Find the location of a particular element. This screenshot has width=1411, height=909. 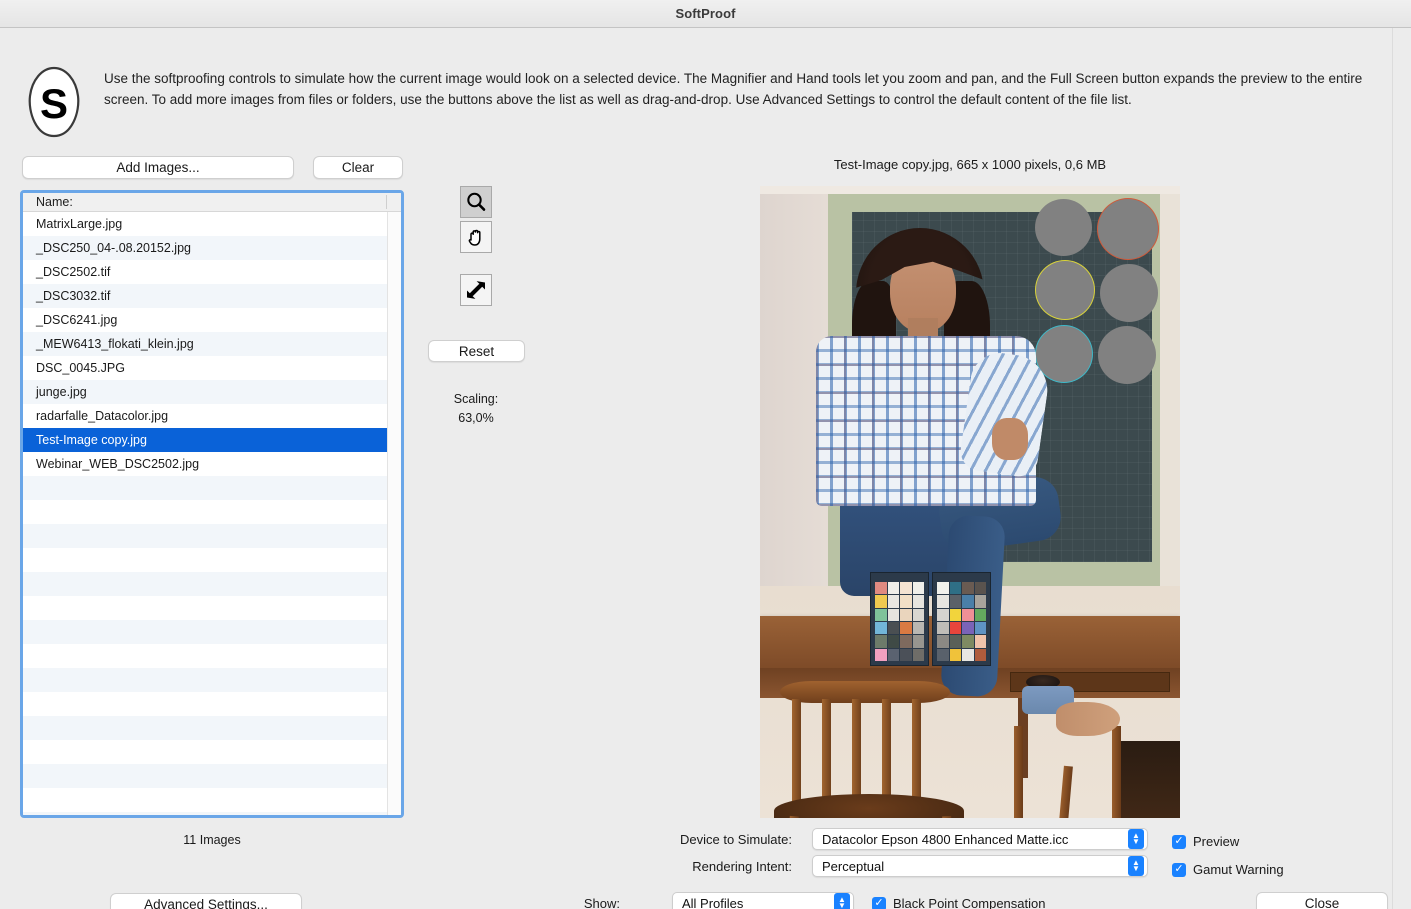

chevron-updown-icon: ▲ ▼ is located at coordinates (1136, 866).